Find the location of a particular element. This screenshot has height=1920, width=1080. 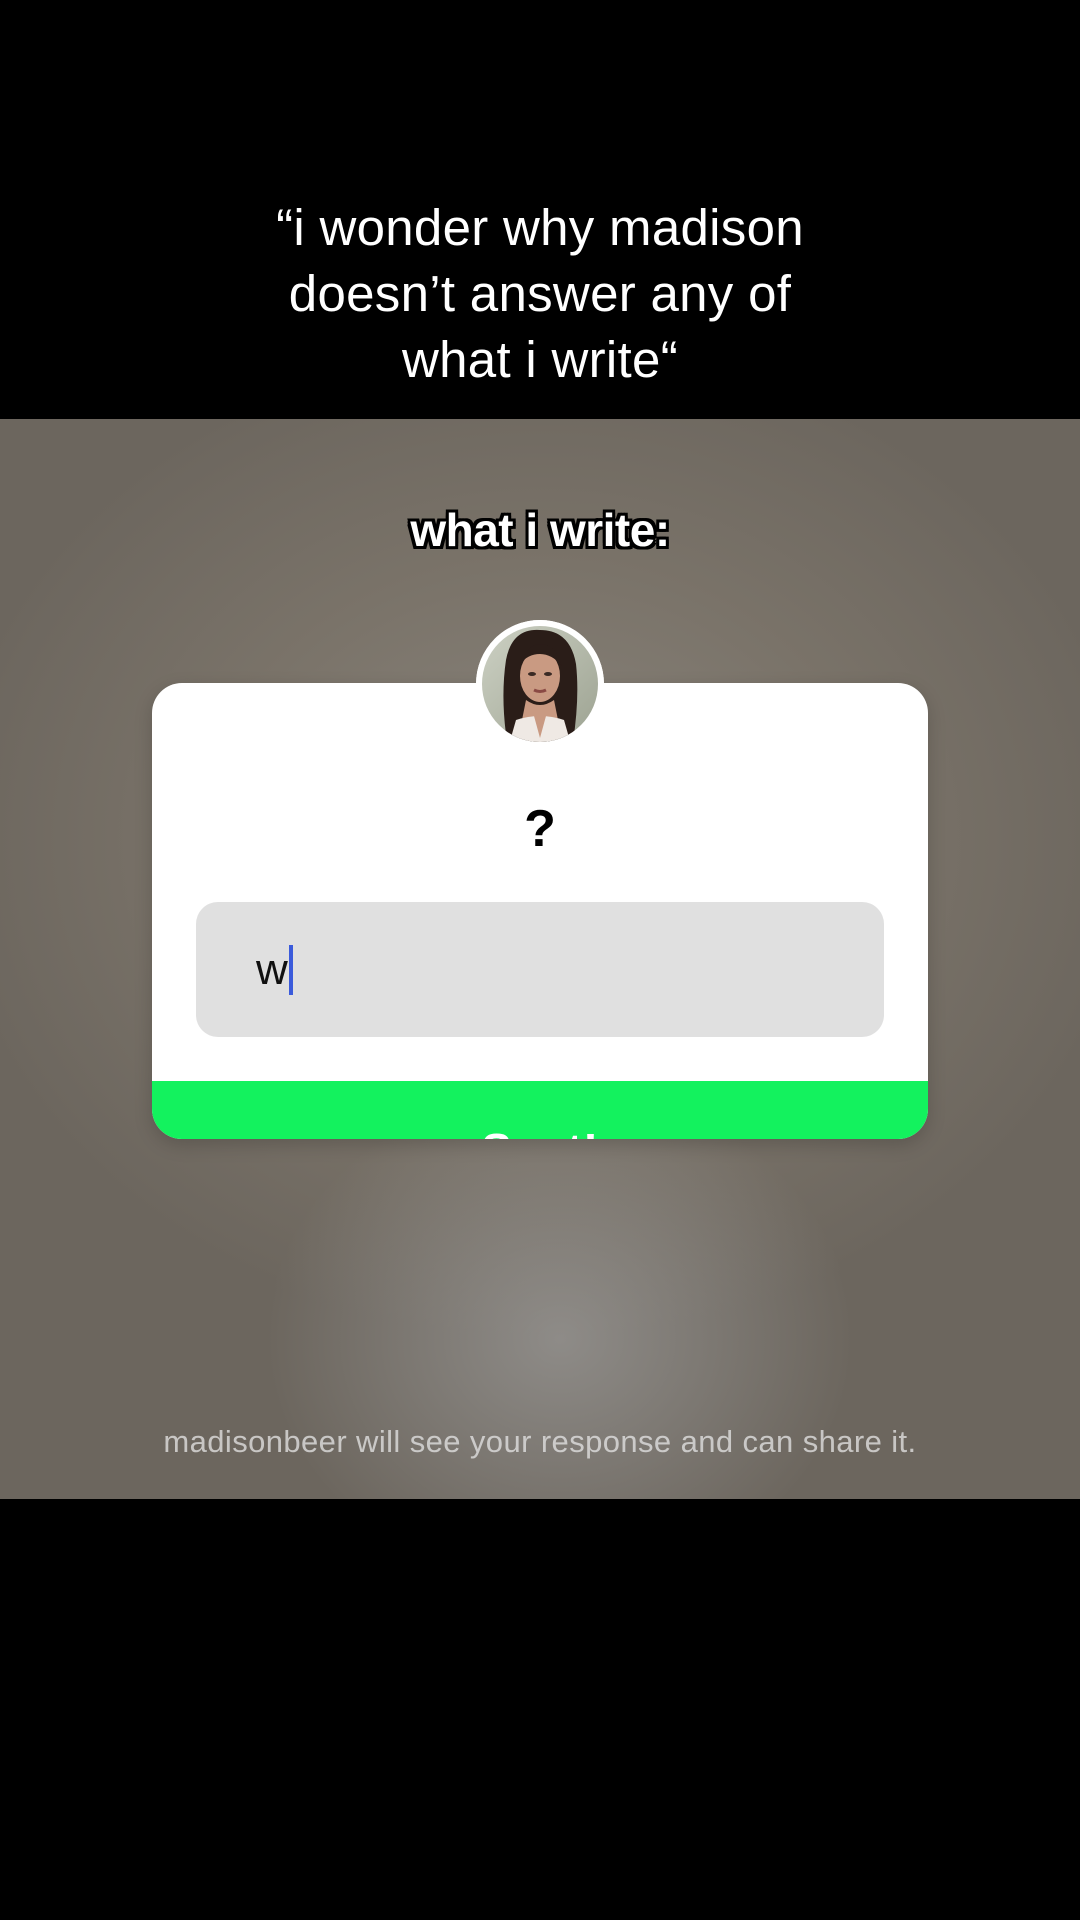

text-caret is located at coordinates (290, 970).